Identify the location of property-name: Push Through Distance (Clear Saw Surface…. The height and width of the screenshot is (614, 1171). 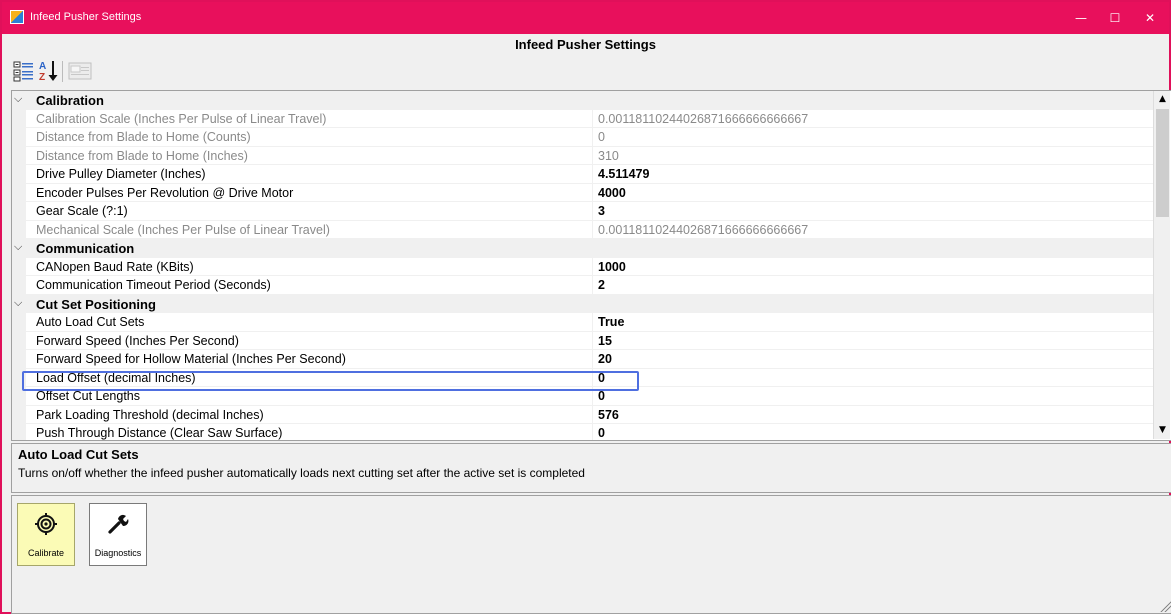
(159, 433).